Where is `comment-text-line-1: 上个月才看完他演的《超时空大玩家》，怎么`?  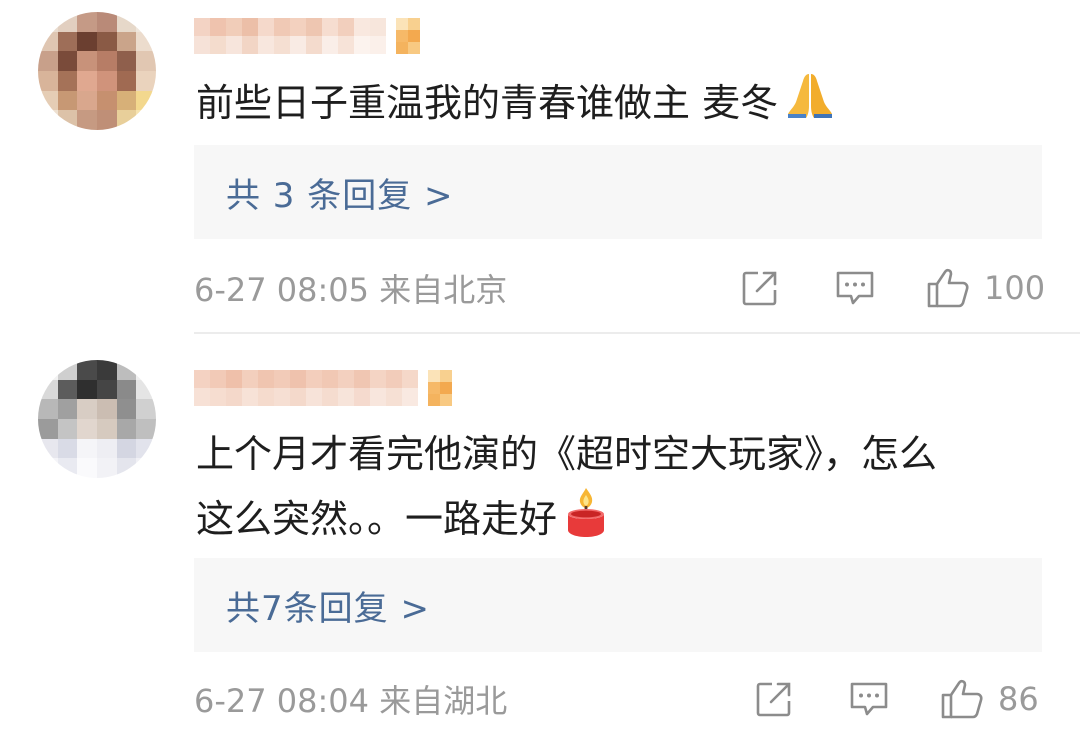
comment-text-line-1: 上个月才看完他演的《超时空大玩家》，怎么 is located at coordinates (567, 454).